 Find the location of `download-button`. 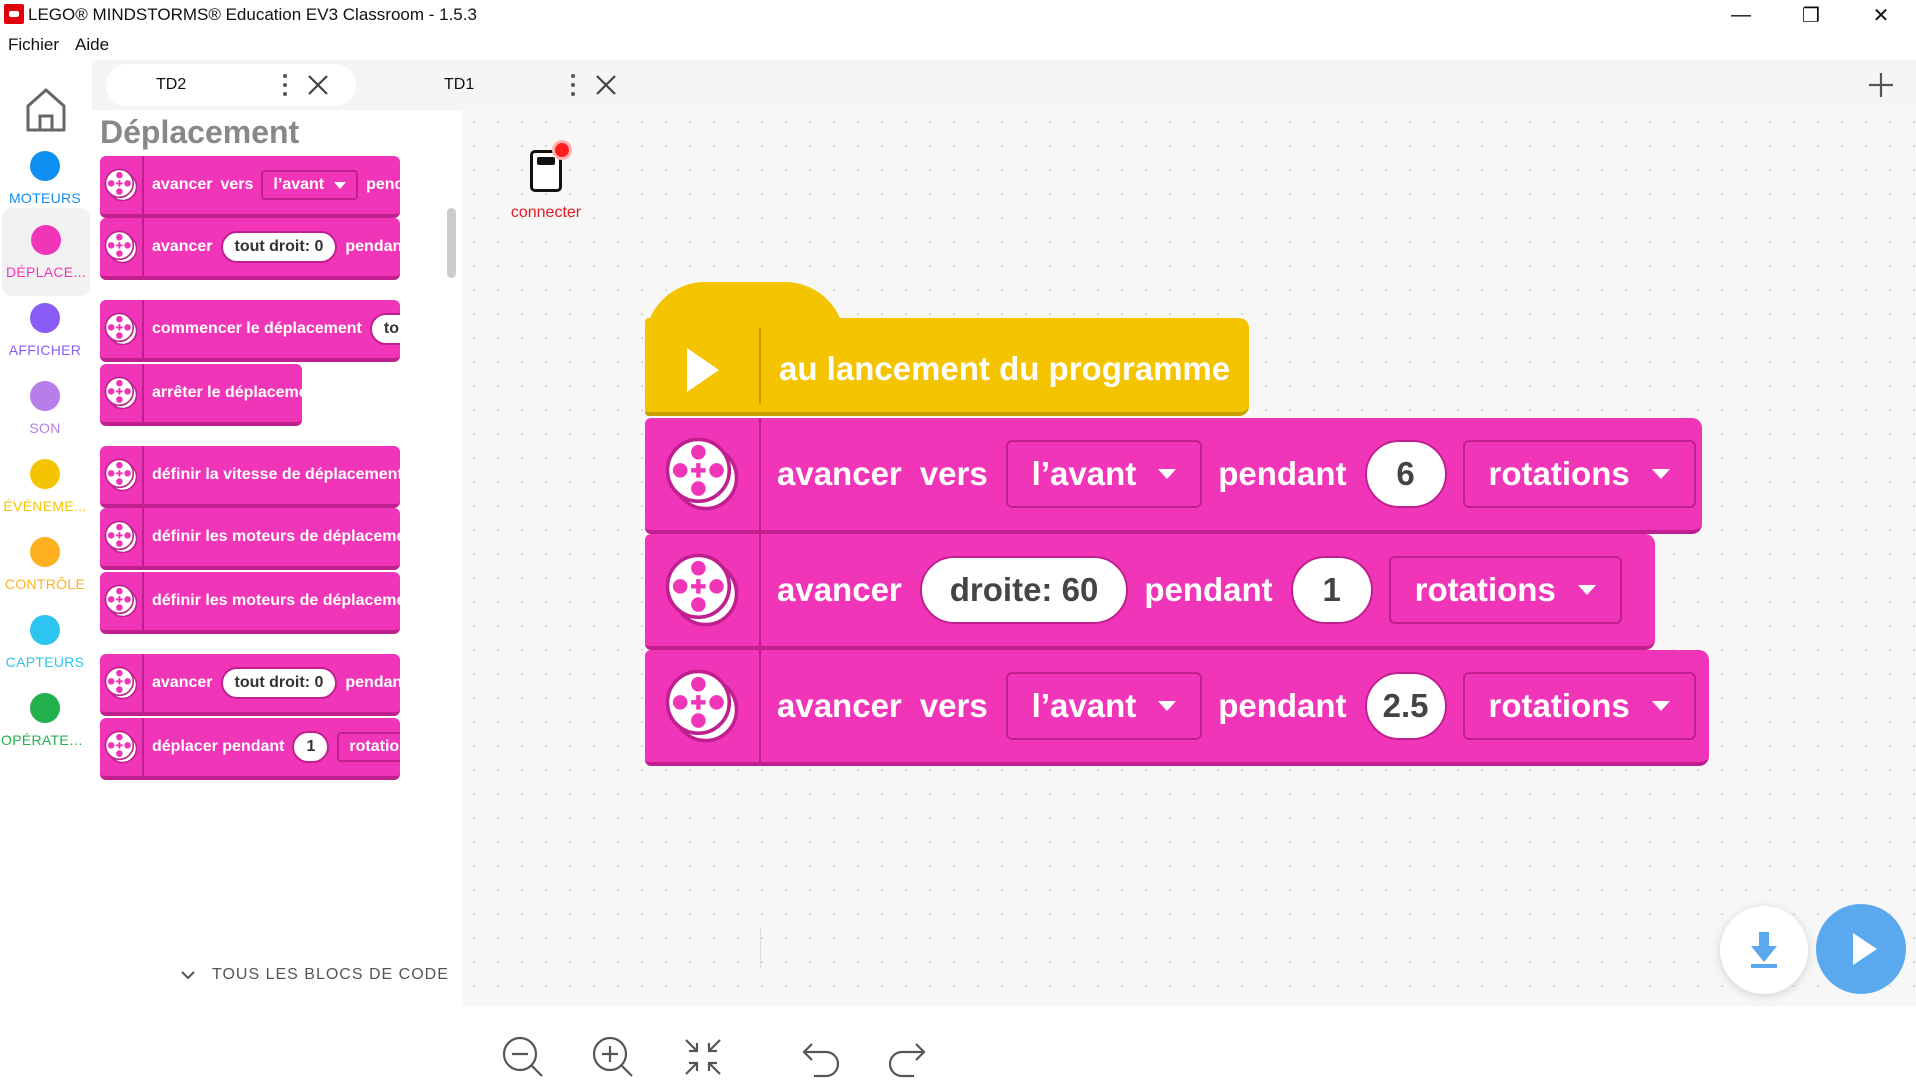

download-button is located at coordinates (1764, 950).